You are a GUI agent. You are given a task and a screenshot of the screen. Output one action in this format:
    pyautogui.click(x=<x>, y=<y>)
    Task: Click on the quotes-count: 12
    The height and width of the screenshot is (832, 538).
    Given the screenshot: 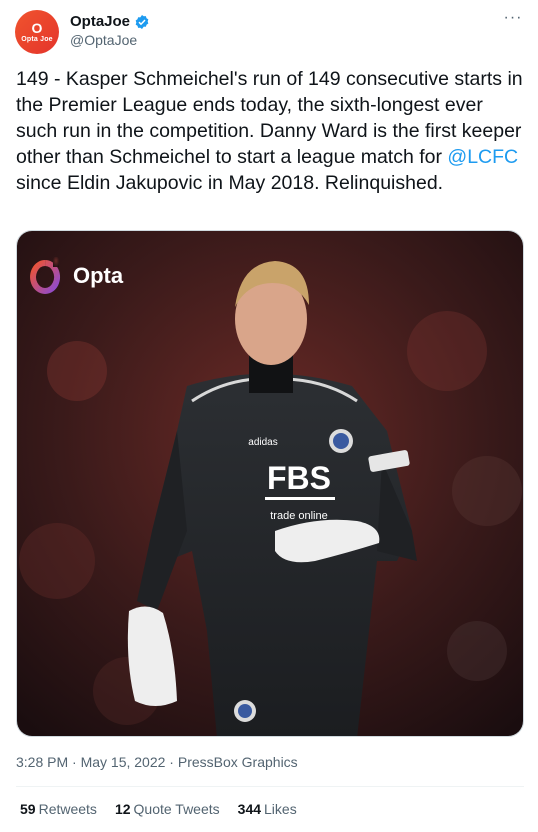 What is the action you would take?
    pyautogui.click(x=122, y=809)
    